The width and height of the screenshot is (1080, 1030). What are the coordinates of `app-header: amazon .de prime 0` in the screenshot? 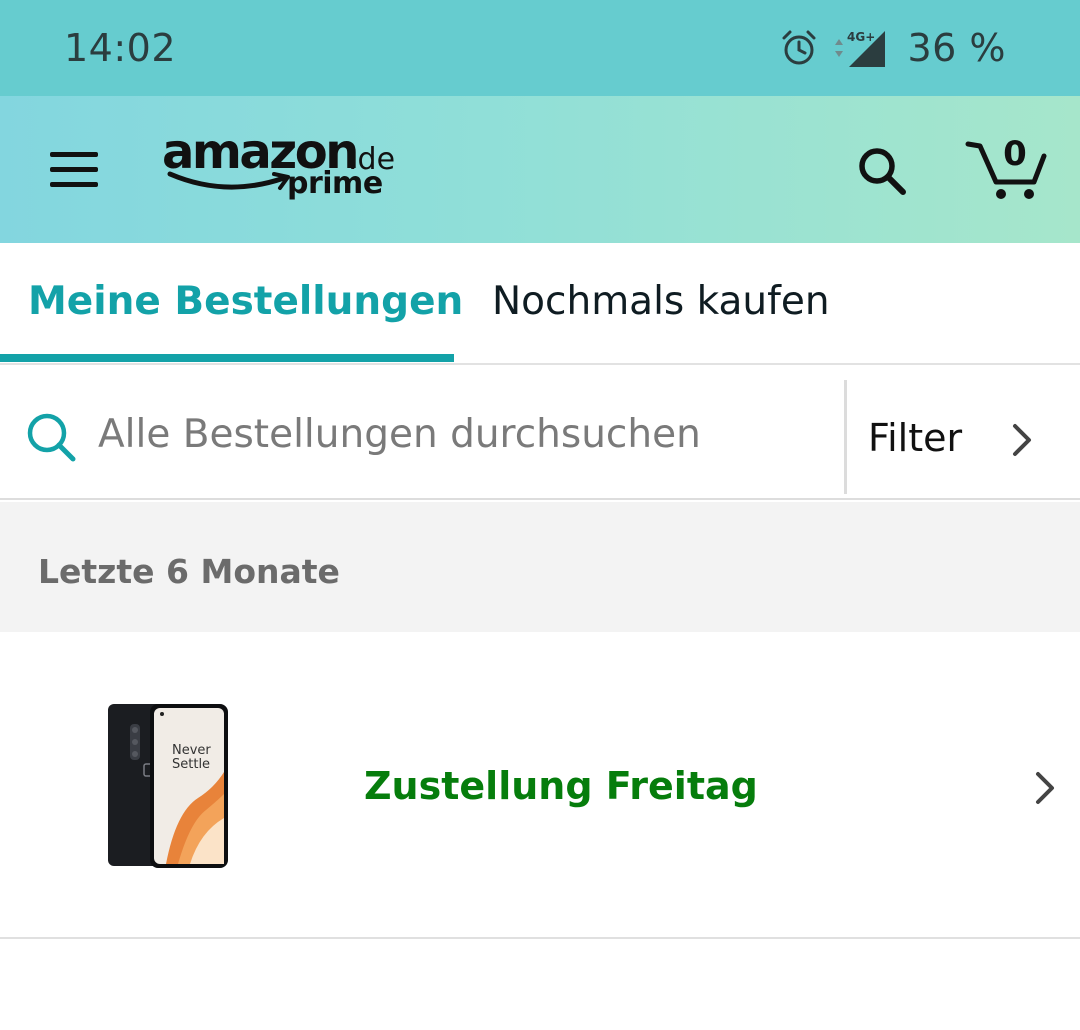 It's located at (540, 169).